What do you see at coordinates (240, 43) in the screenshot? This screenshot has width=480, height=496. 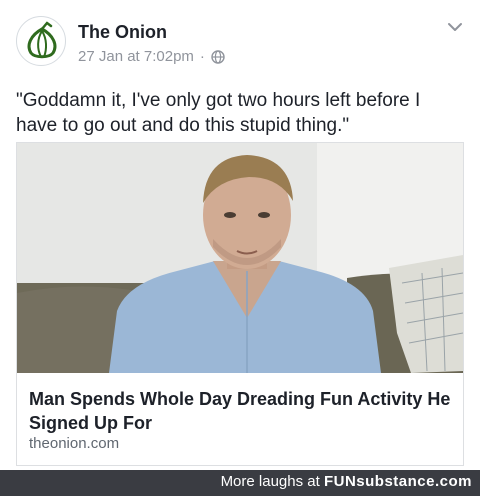 I see `post-header: The Onion 27 Jan at 7:02pm ·` at bounding box center [240, 43].